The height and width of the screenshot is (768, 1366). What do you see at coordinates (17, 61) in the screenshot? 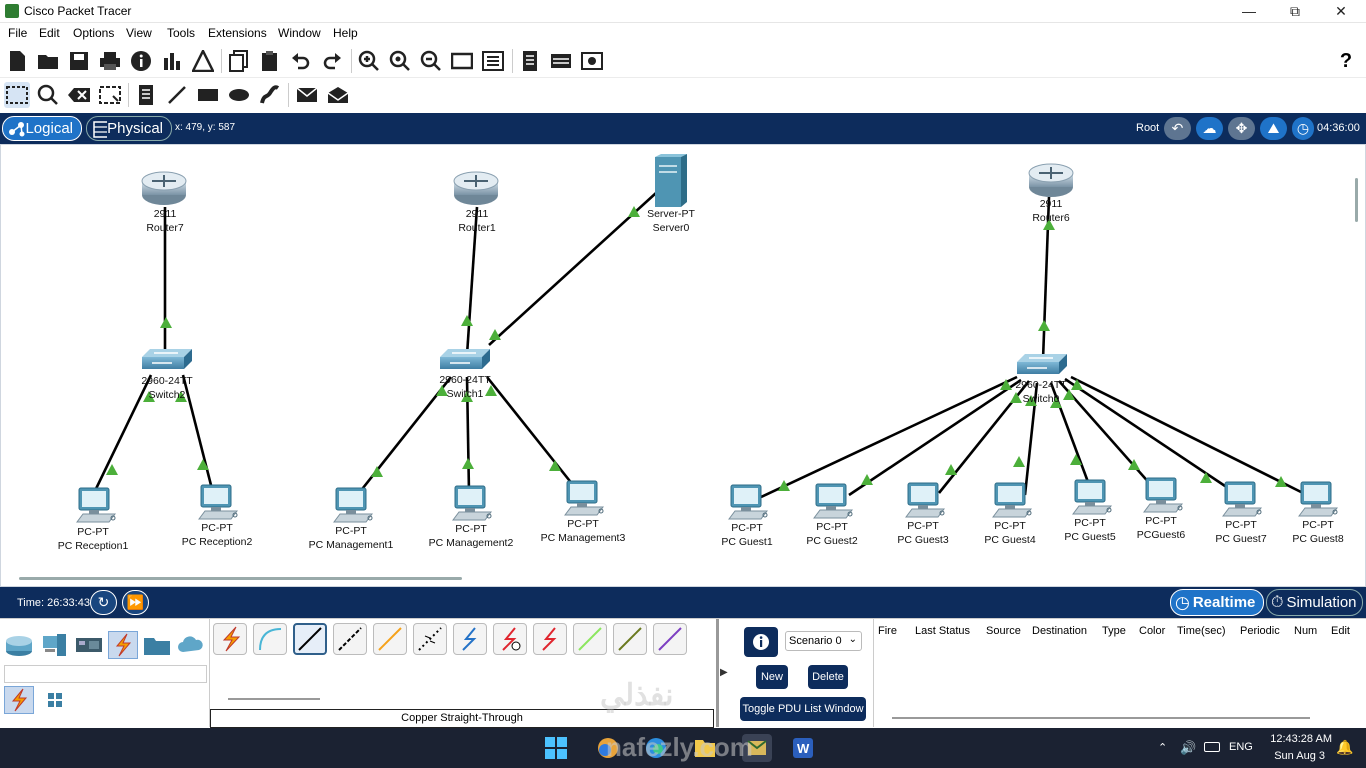
I see `new-file-icon` at bounding box center [17, 61].